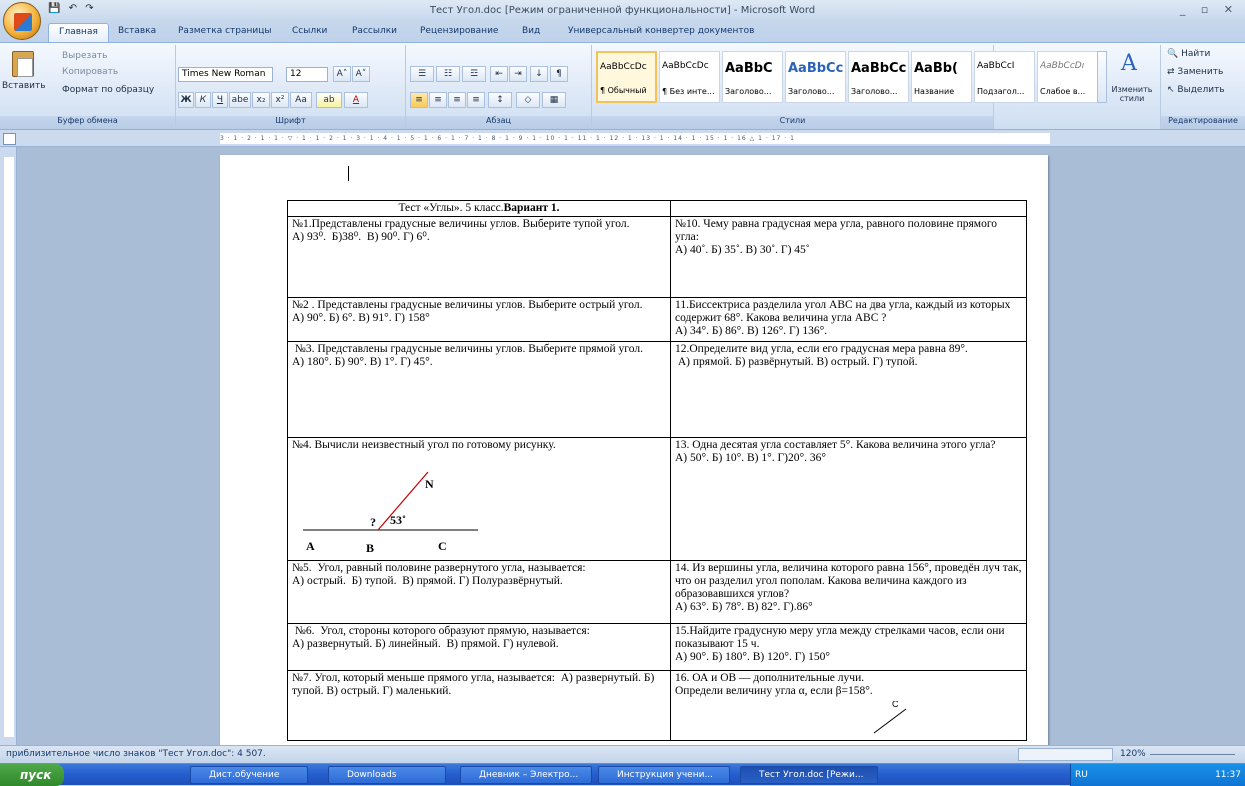  I want to click on vertical-ruler, so click(8, 446).